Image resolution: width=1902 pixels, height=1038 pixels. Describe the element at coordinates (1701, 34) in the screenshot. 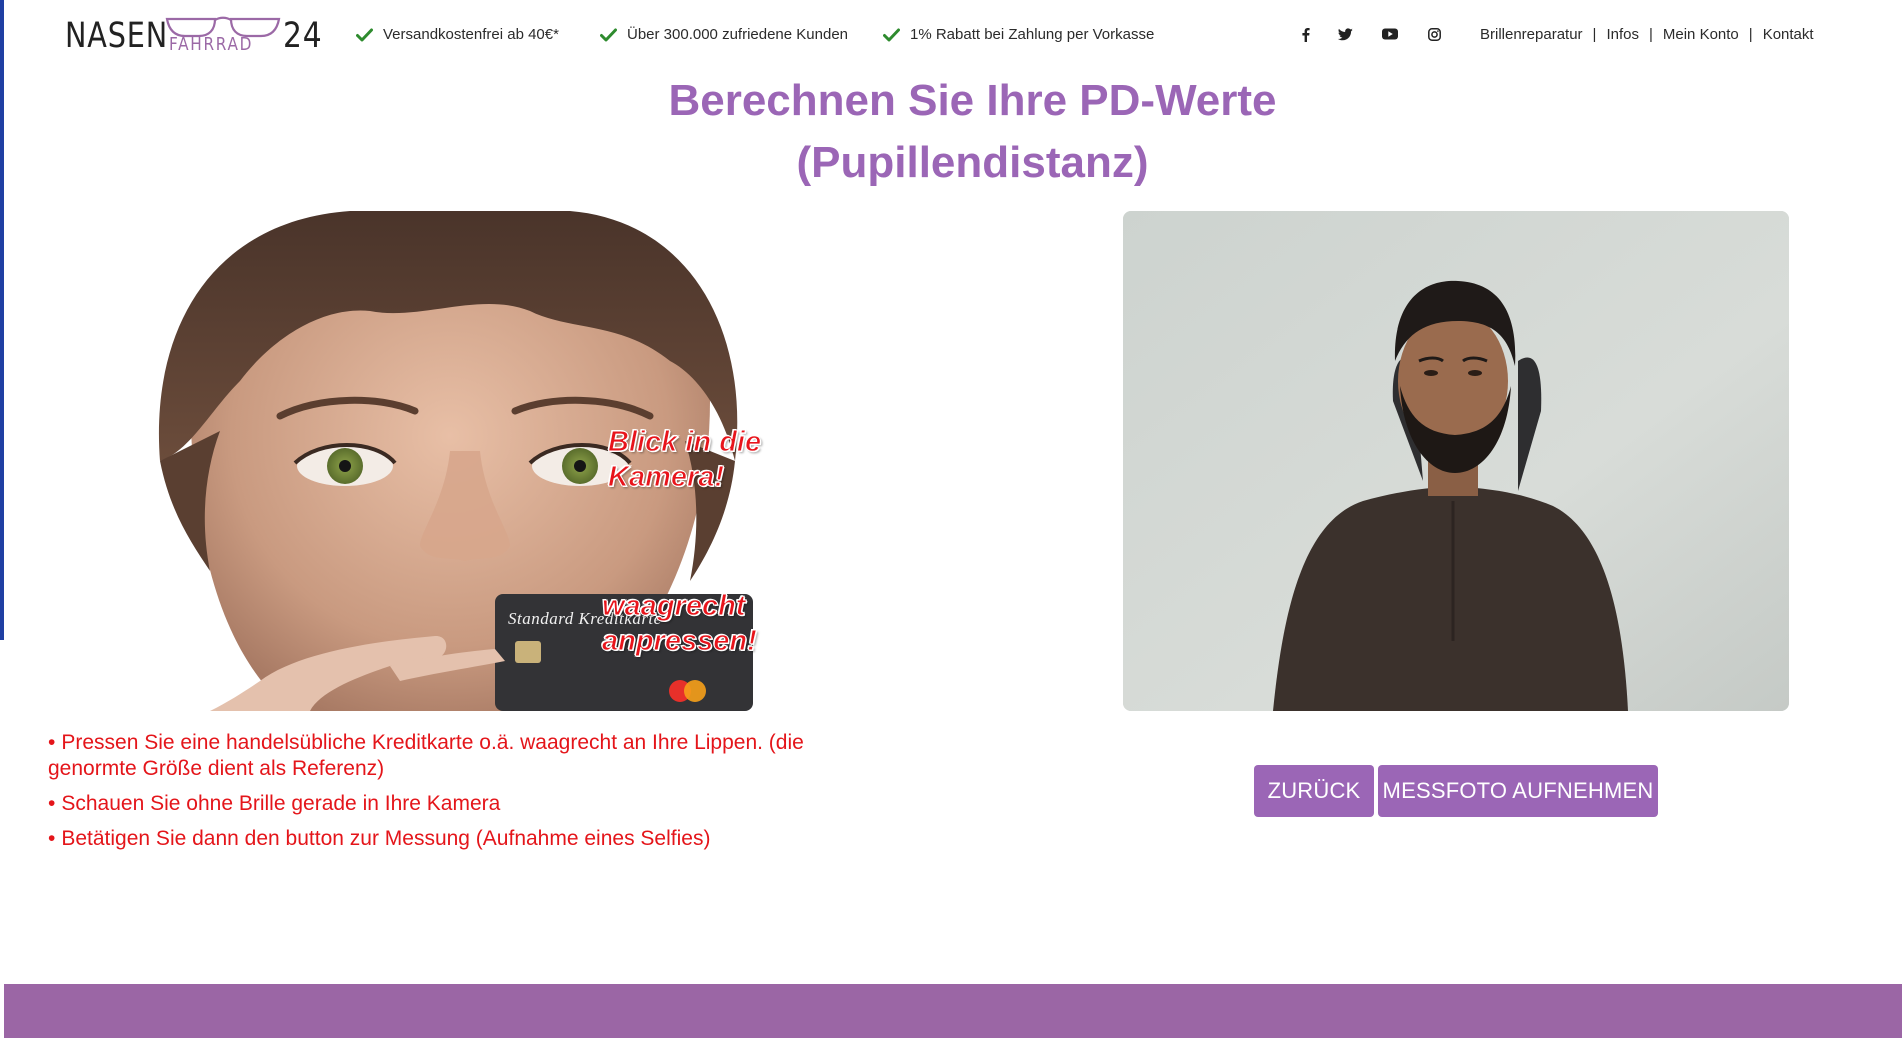

I see `nav-link-mein-konto: Mein Konto` at that location.